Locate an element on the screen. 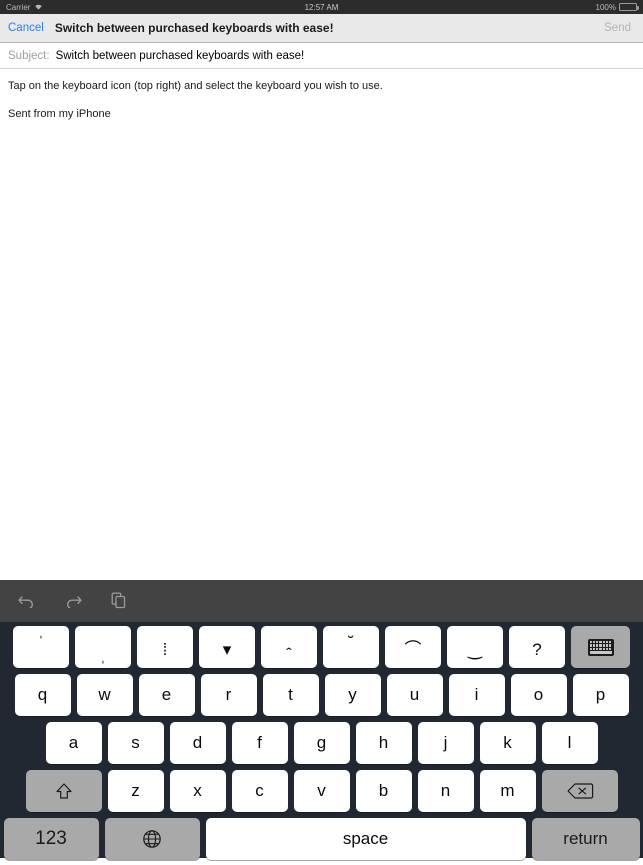 This screenshot has width=643, height=865. send-button: Send is located at coordinates (617, 28).